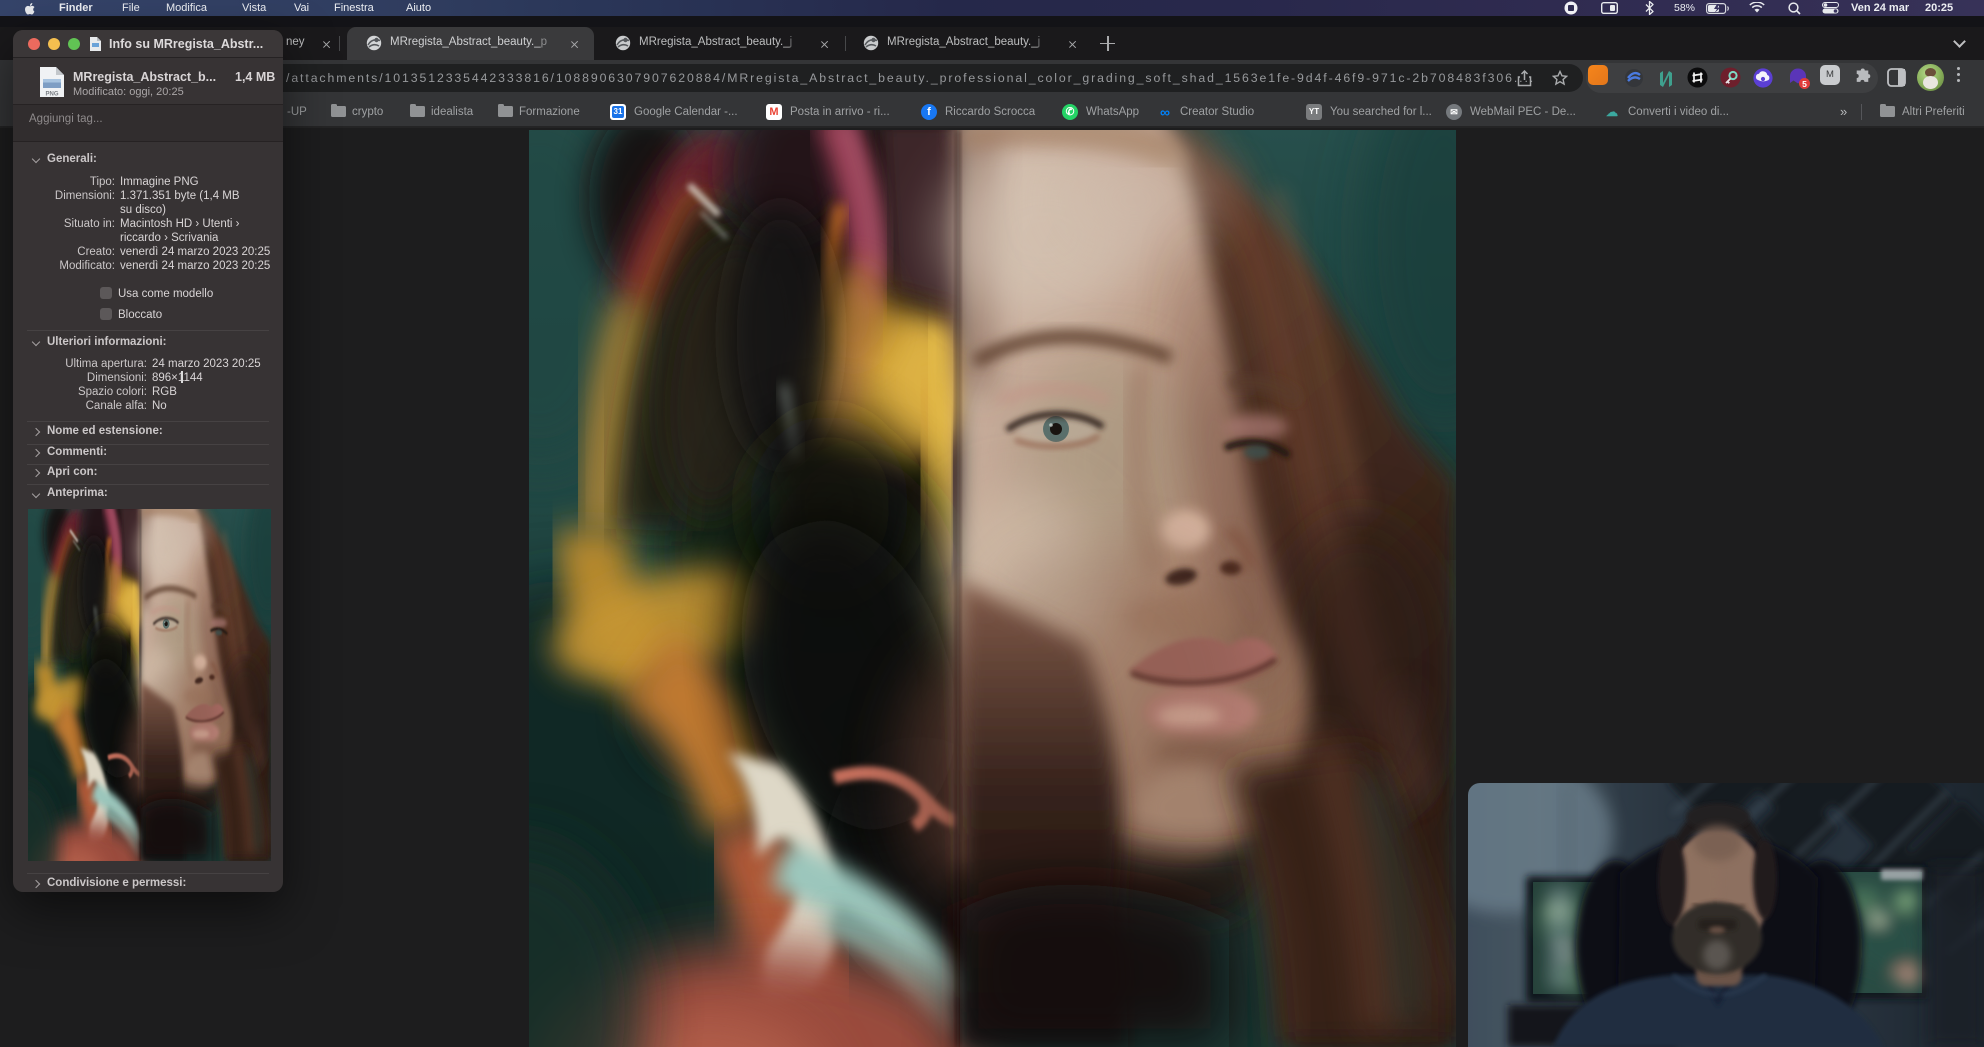 This screenshot has height=1047, width=1984. I want to click on svg-text: 5, so click(1804, 84).